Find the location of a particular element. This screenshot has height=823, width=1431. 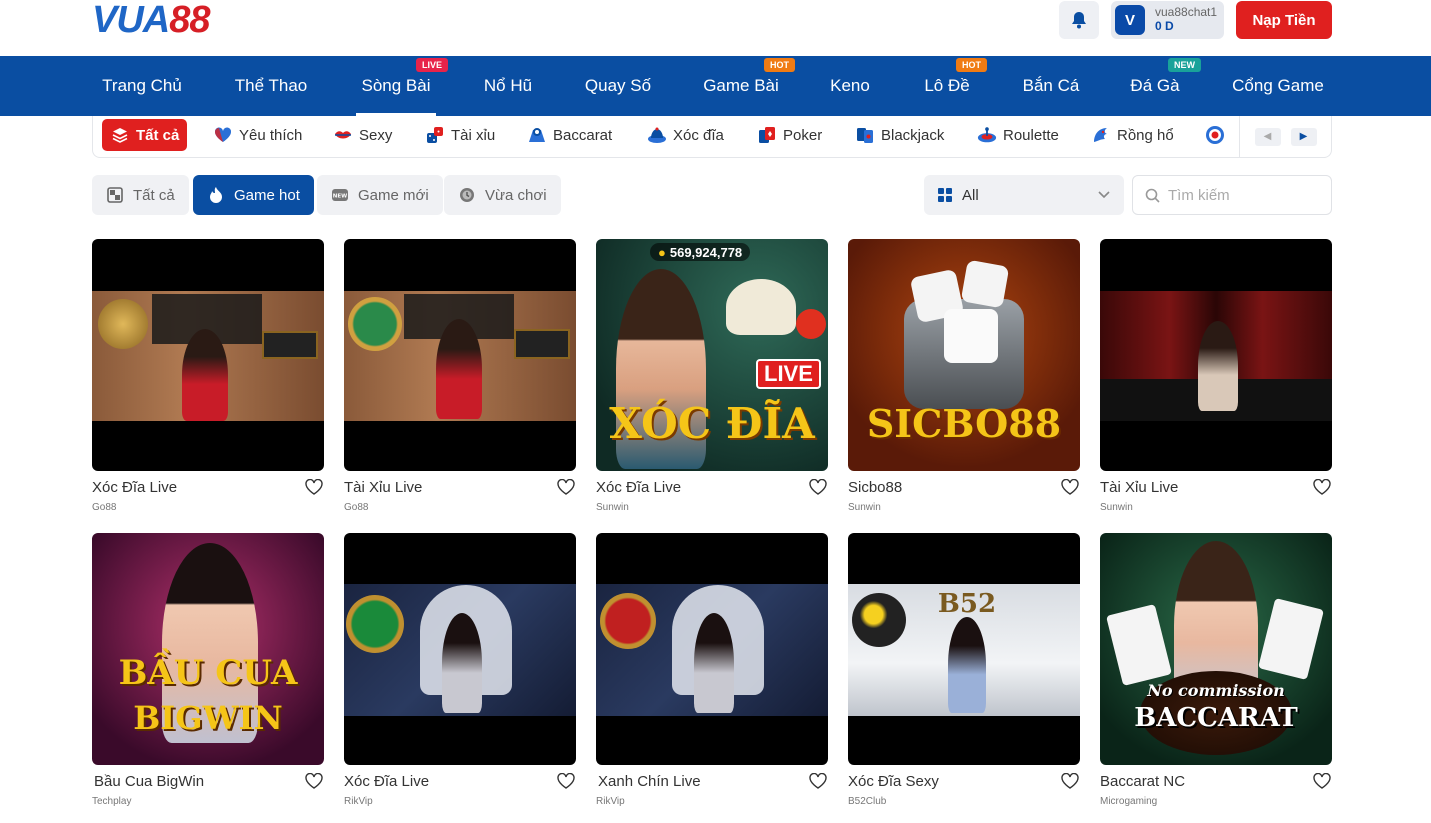

game-title: Sicbo88 is located at coordinates (875, 487).